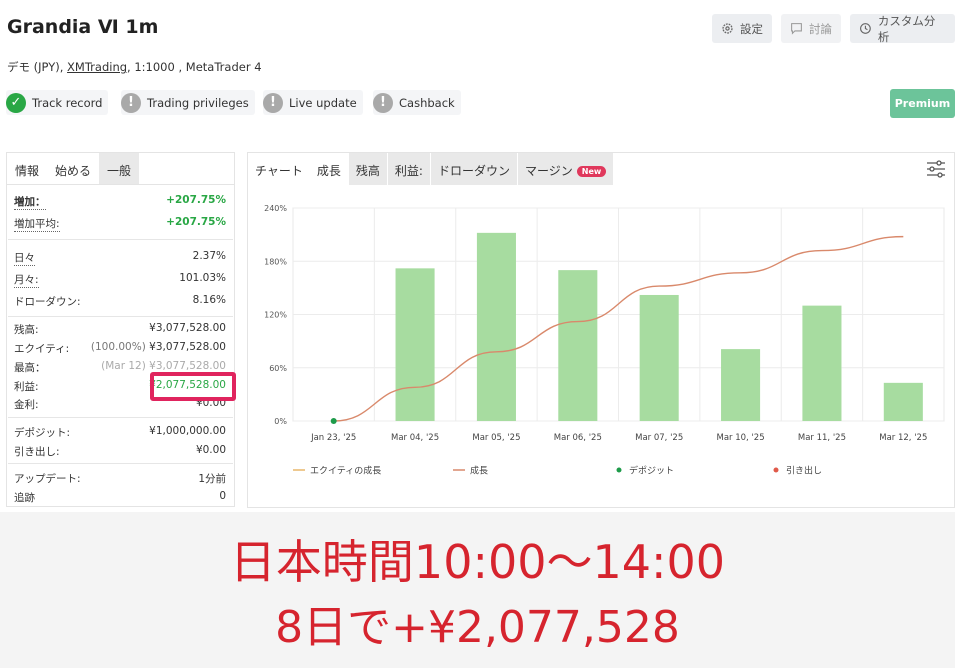  I want to click on stat-label: 日々, so click(24, 259).